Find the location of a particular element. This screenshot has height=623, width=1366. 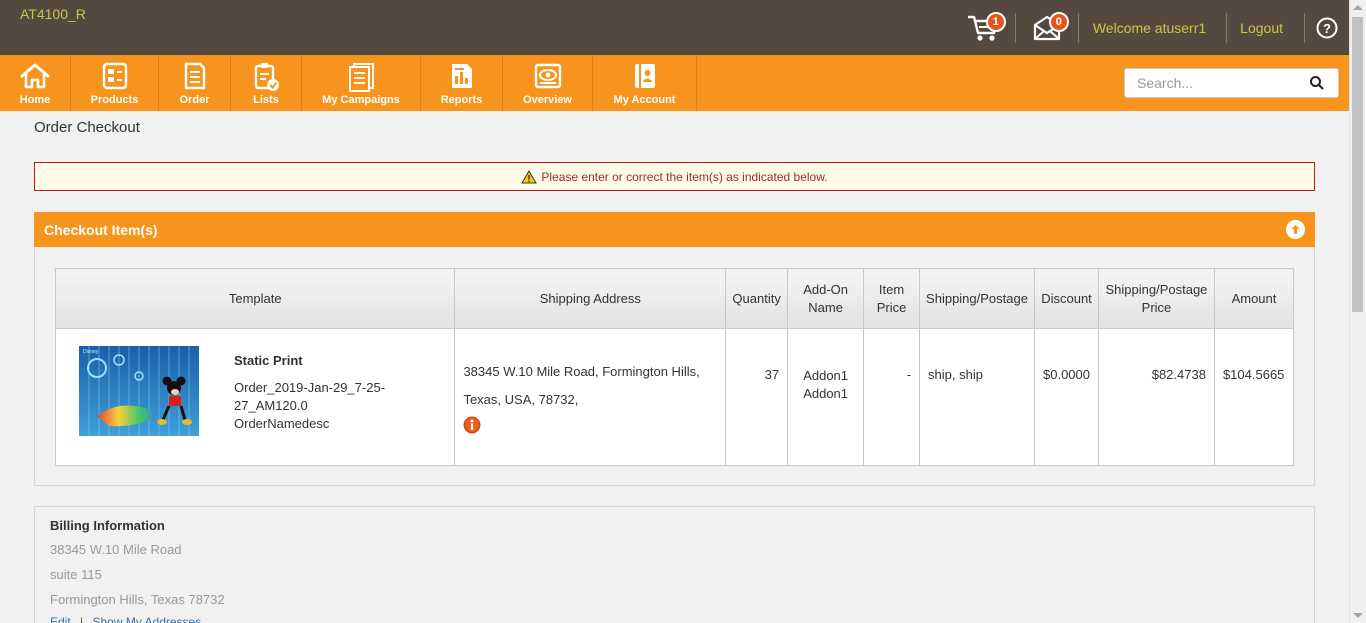

nav-lists: Lists is located at coordinates (266, 83).